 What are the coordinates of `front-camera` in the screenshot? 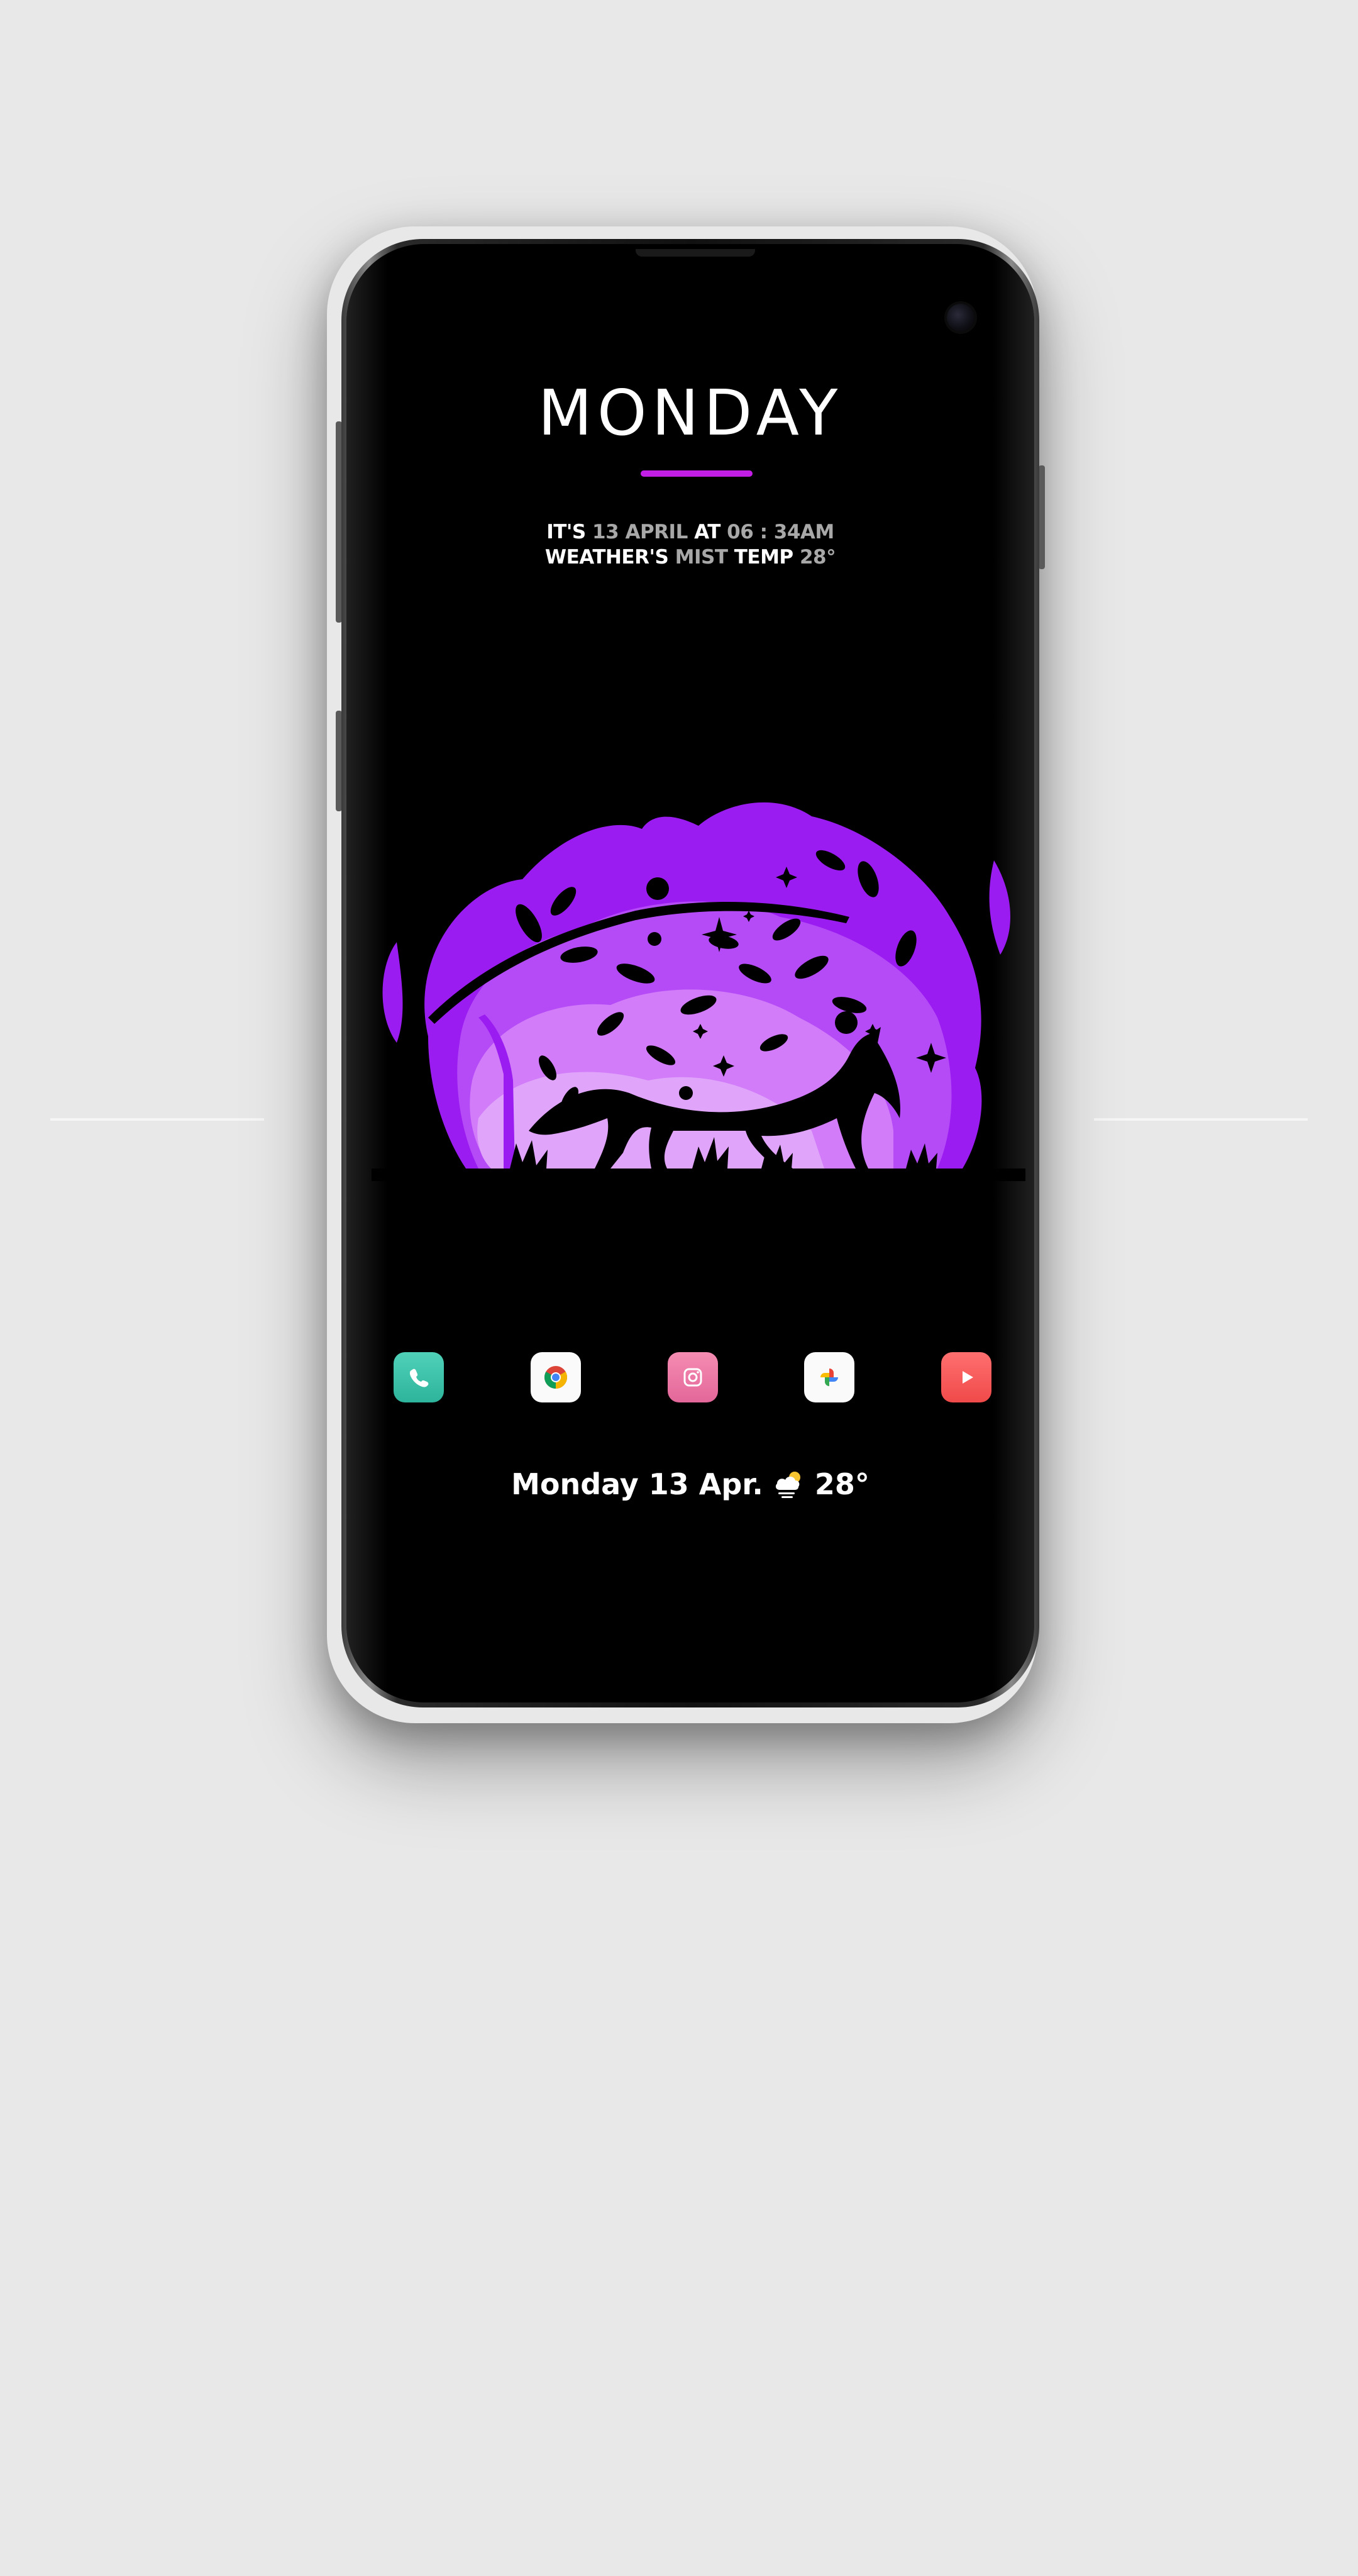 It's located at (960, 317).